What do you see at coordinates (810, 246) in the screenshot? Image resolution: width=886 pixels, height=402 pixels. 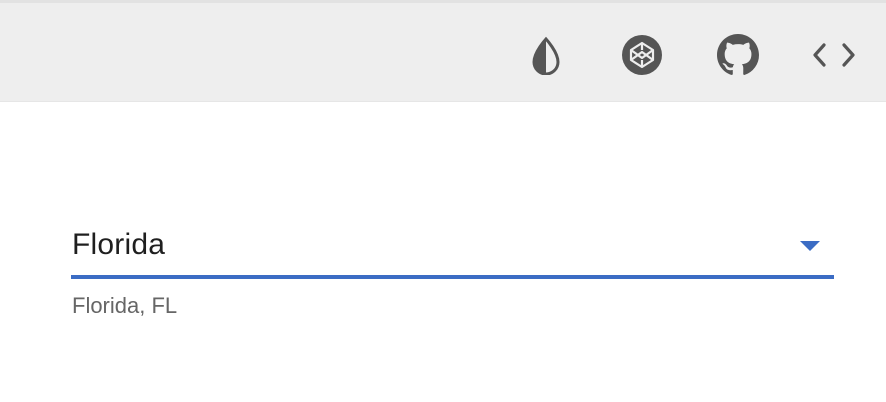 I see `dropdown-arrow-icon` at bounding box center [810, 246].